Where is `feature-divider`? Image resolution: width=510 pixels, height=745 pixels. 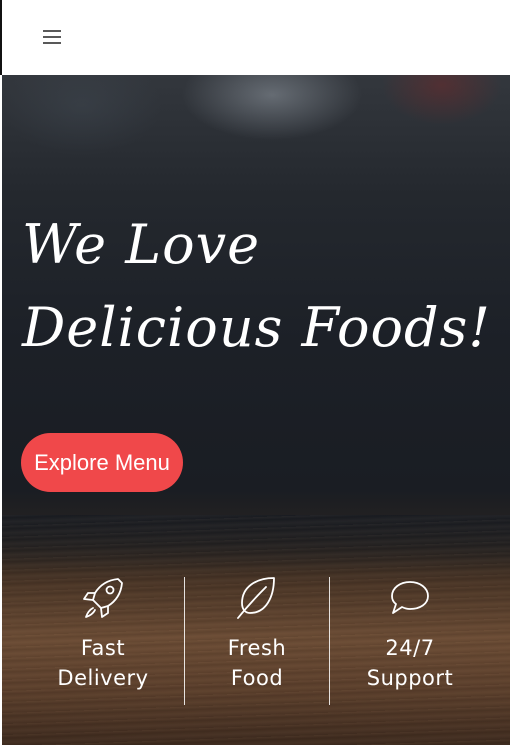 feature-divider is located at coordinates (329, 641).